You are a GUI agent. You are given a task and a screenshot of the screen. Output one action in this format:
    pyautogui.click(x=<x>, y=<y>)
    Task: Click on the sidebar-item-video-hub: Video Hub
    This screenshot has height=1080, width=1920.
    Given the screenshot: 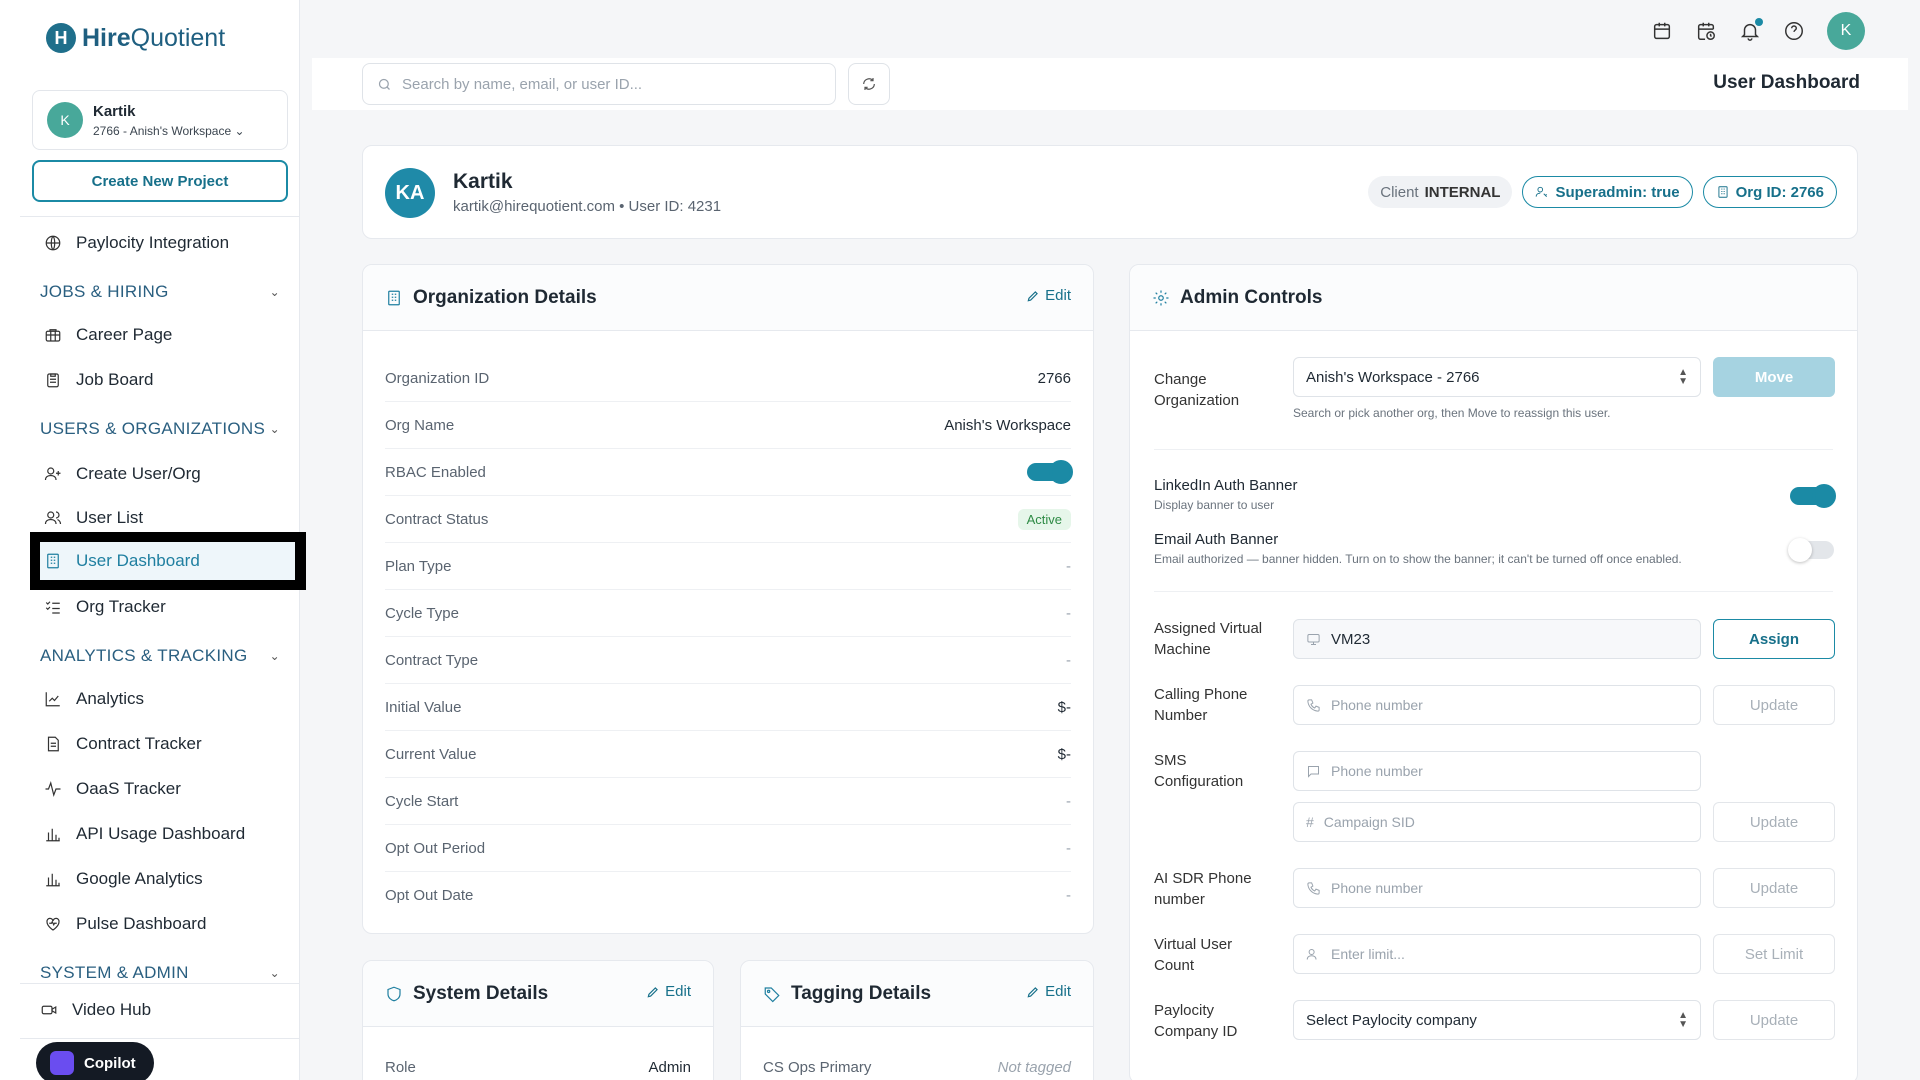 What is the action you would take?
    pyautogui.click(x=161, y=1010)
    